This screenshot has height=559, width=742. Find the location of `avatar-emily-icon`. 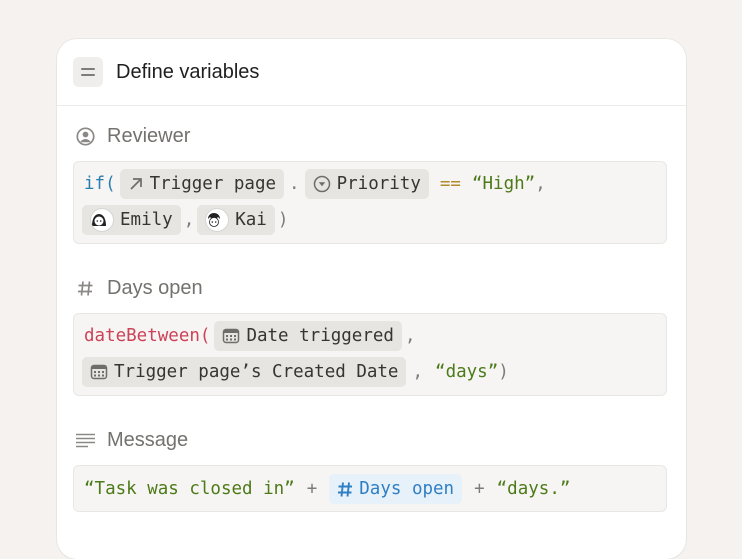

avatar-emily-icon is located at coordinates (102, 220).